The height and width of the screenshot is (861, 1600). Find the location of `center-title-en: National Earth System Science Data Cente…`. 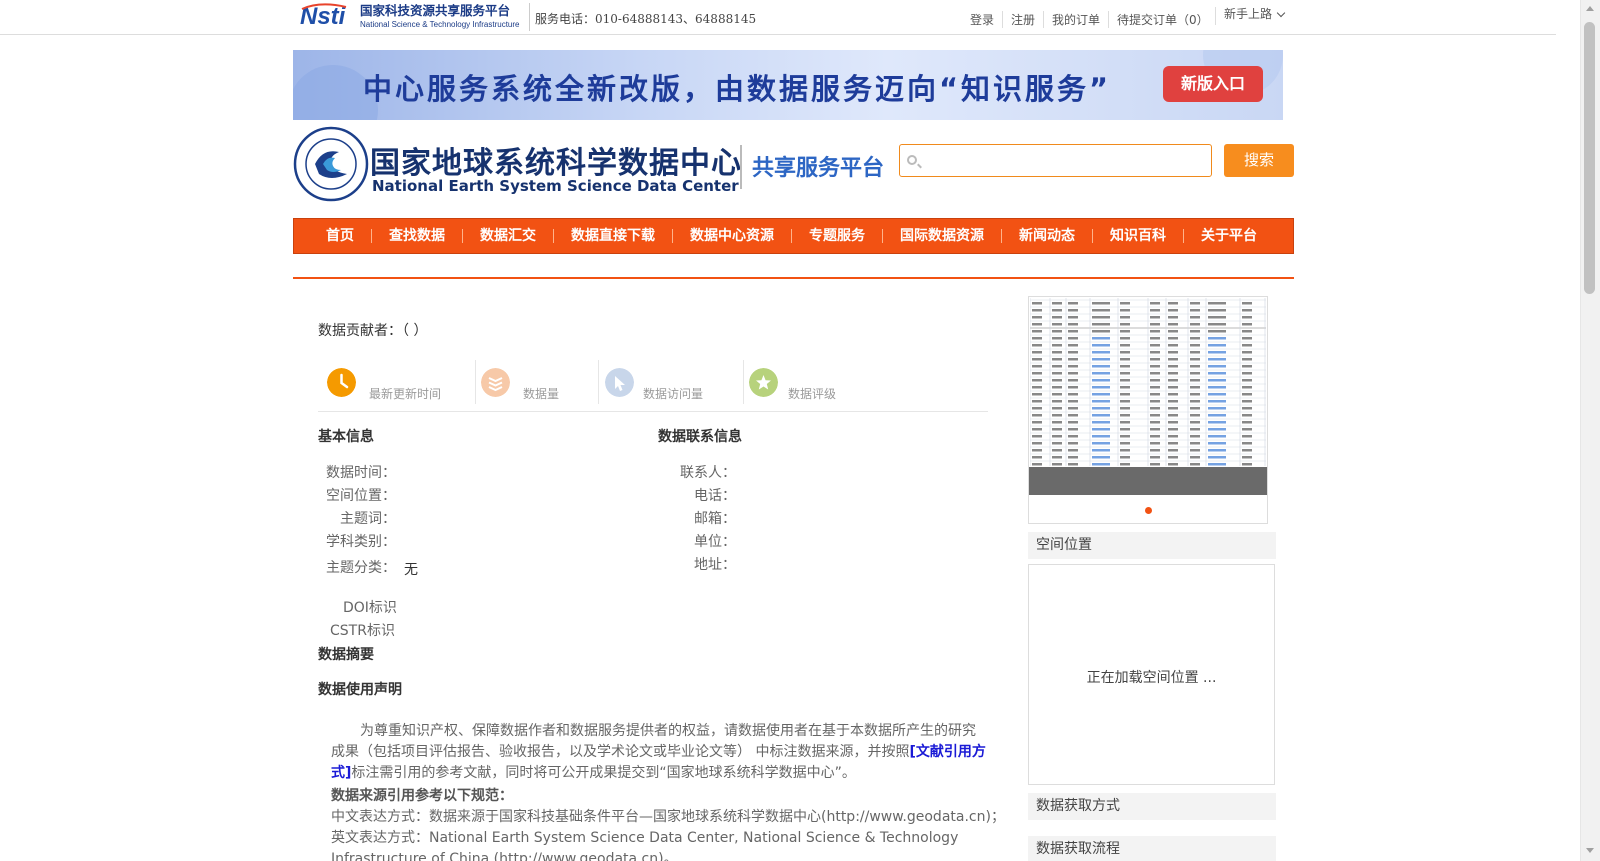

center-title-en: National Earth System Science Data Cente… is located at coordinates (555, 186).